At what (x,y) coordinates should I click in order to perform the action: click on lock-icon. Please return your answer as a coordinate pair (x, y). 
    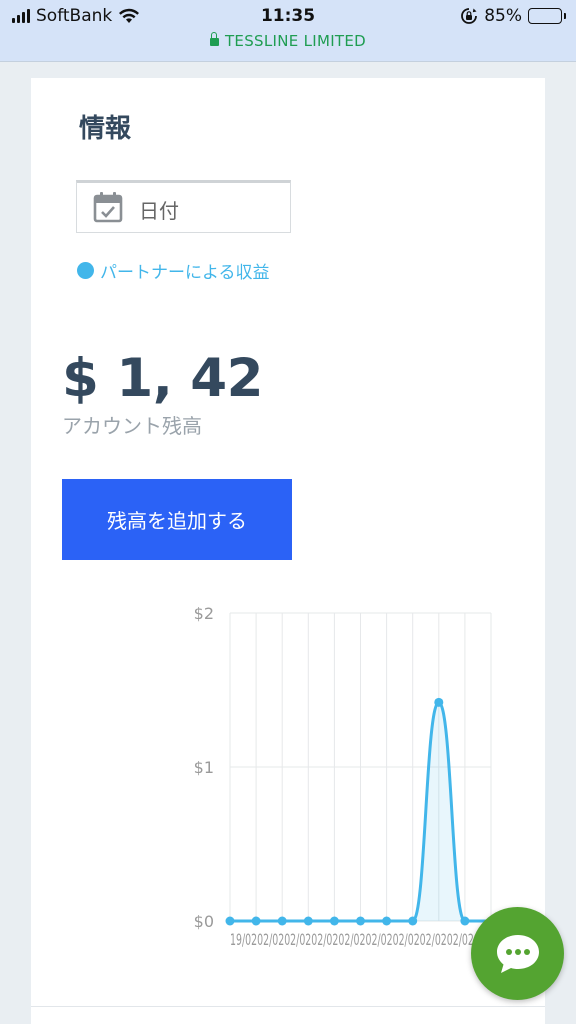
    Looking at the image, I should click on (214, 39).